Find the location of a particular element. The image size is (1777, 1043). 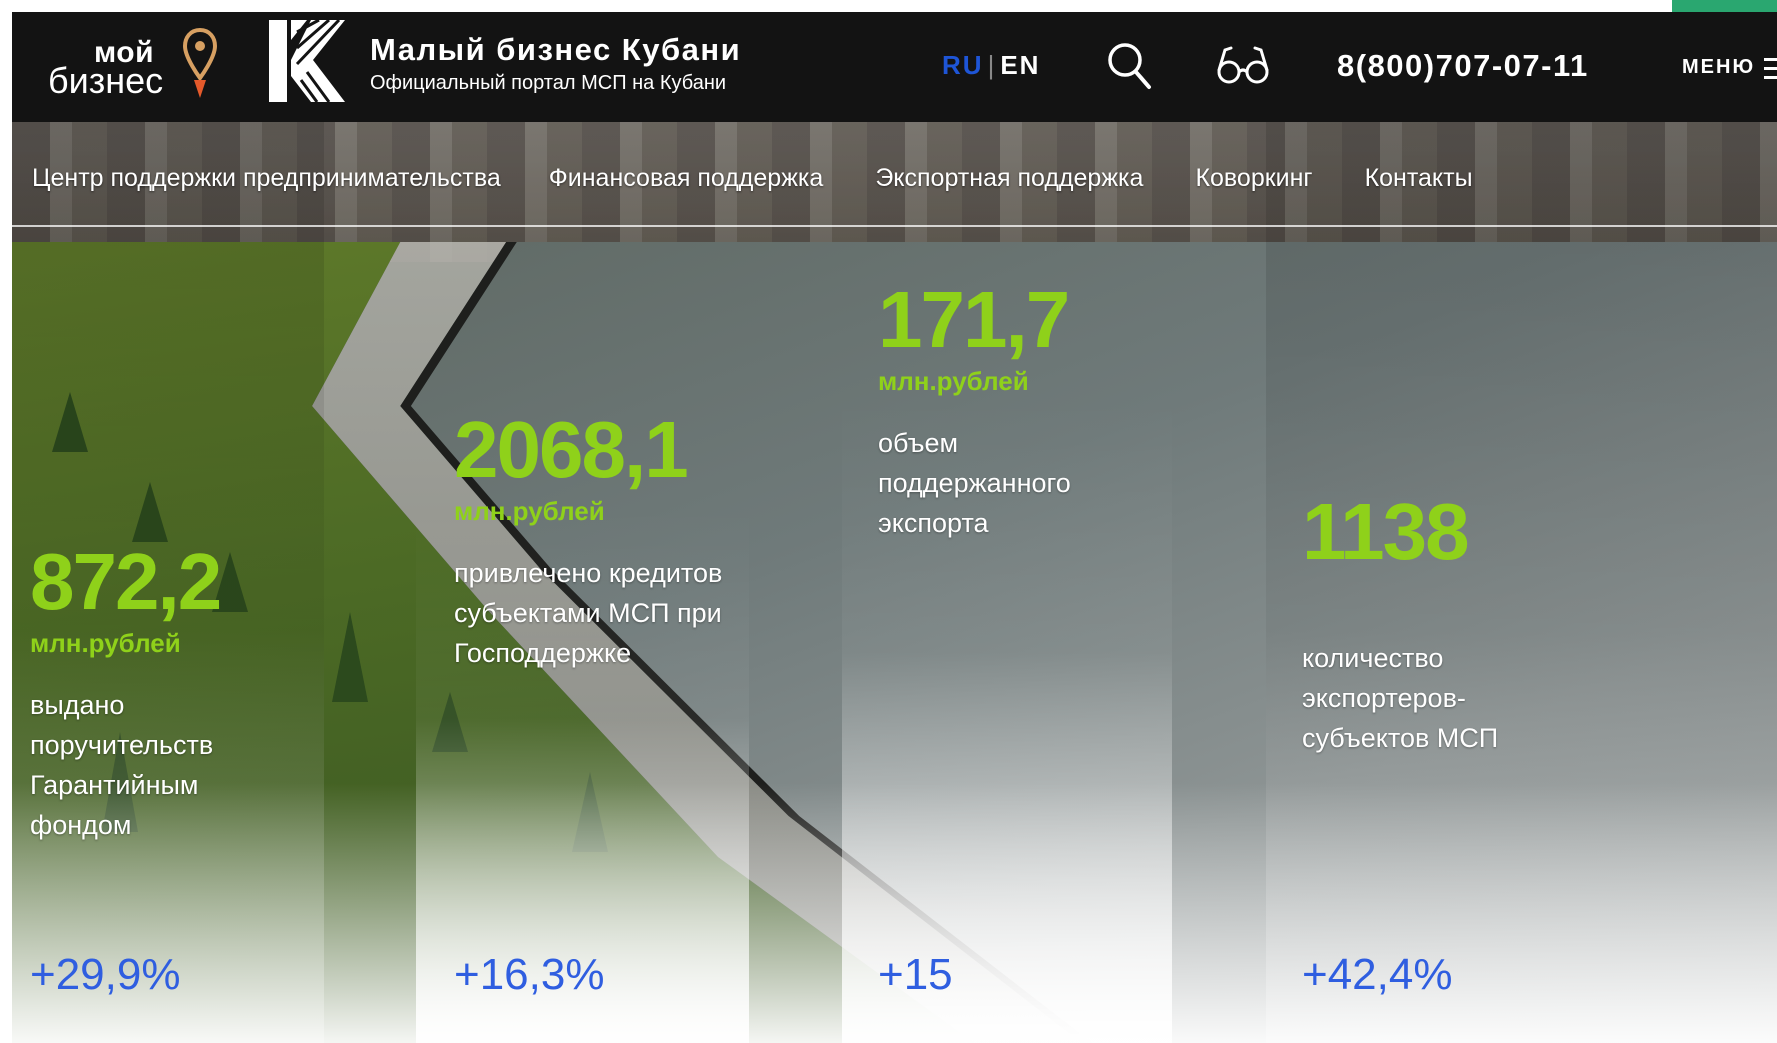

menu-button: МЕНЮ is located at coordinates (1718, 67).